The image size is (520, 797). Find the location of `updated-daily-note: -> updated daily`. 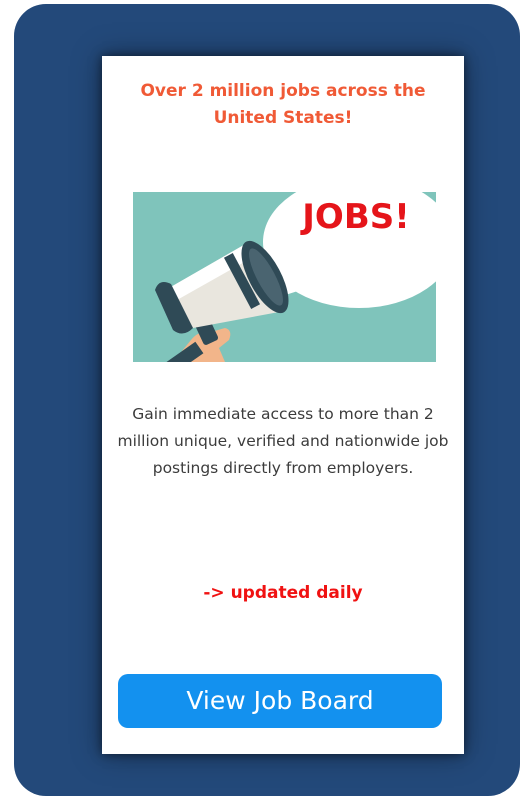

updated-daily-note: -> updated daily is located at coordinates (283, 593).